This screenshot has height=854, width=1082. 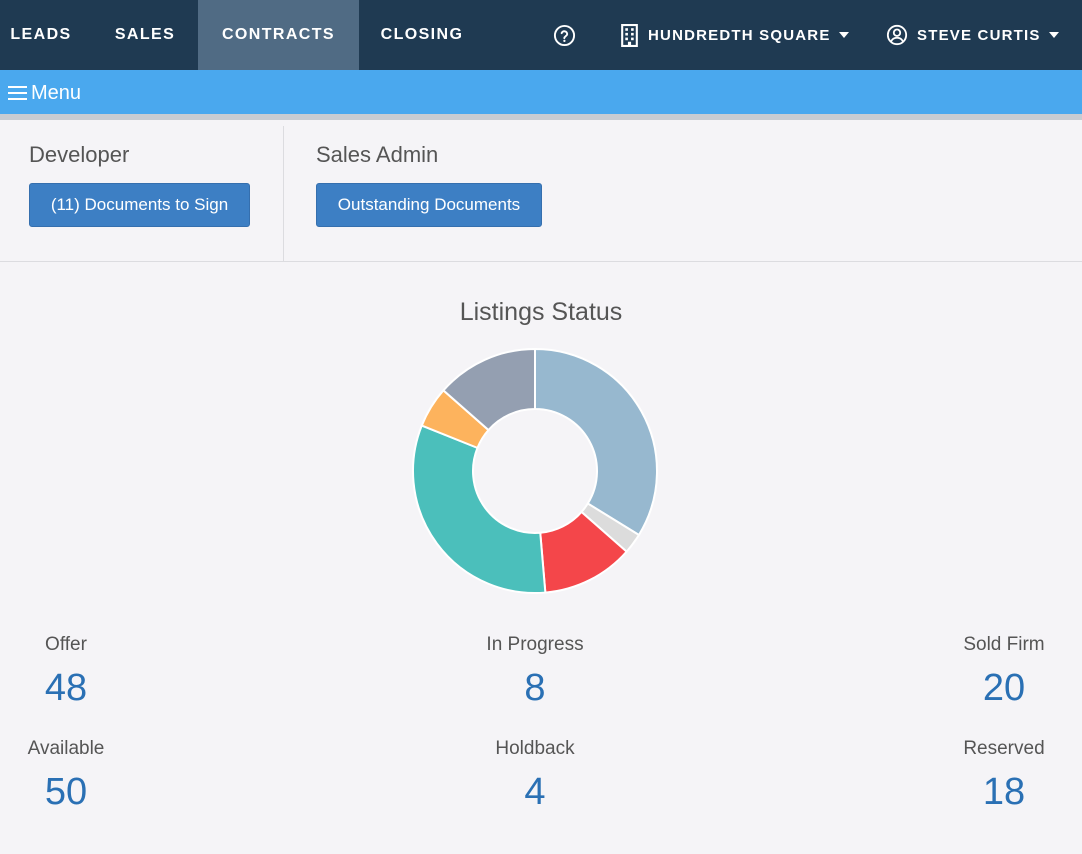 I want to click on project-name: HUNDREDTH SQUARE, so click(x=739, y=35).